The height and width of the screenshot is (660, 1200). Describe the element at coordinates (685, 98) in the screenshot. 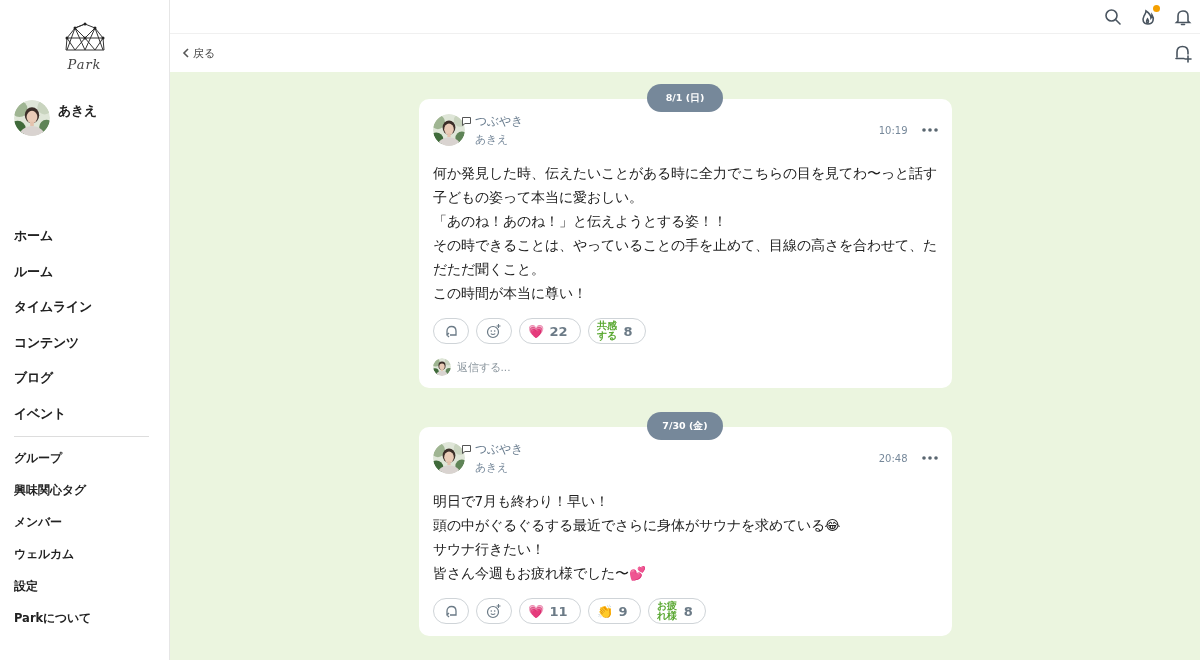

I see `date-label: 8/1 (日)` at that location.